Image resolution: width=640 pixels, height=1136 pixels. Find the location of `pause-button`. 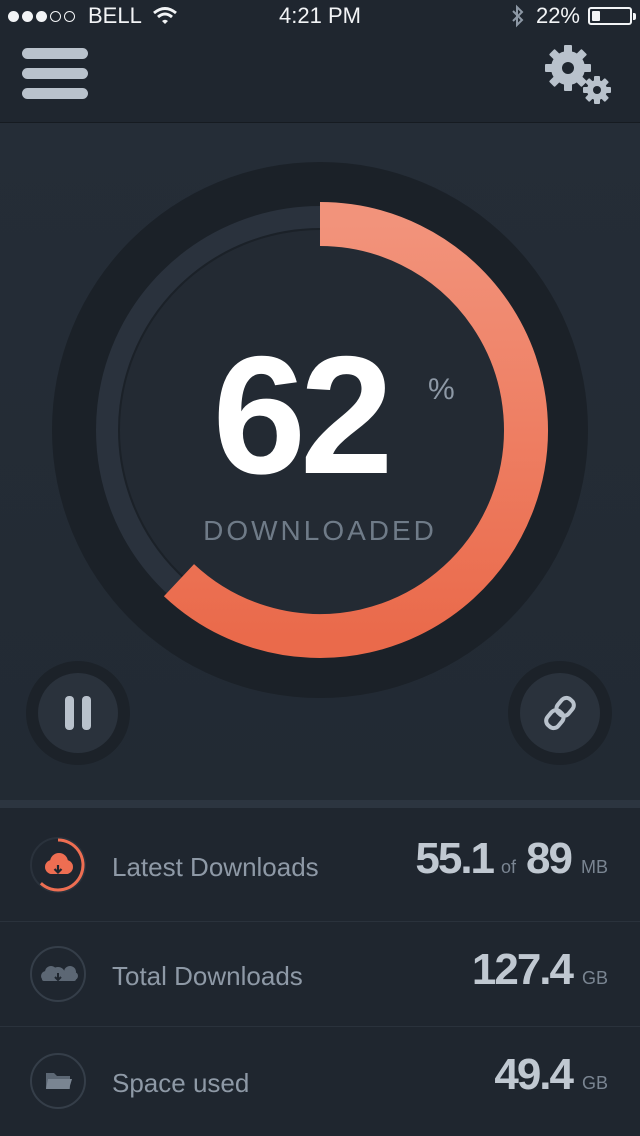

pause-button is located at coordinates (78, 713).